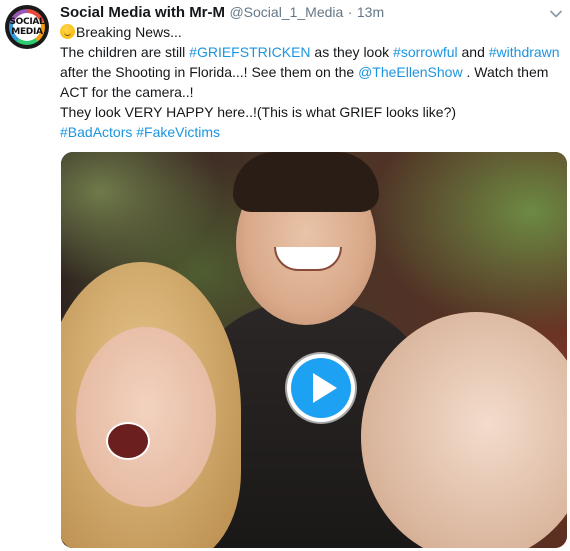 Image resolution: width=570 pixels, height=551 pixels. I want to click on avatar: SOCIAL MEDIA, so click(27, 27).